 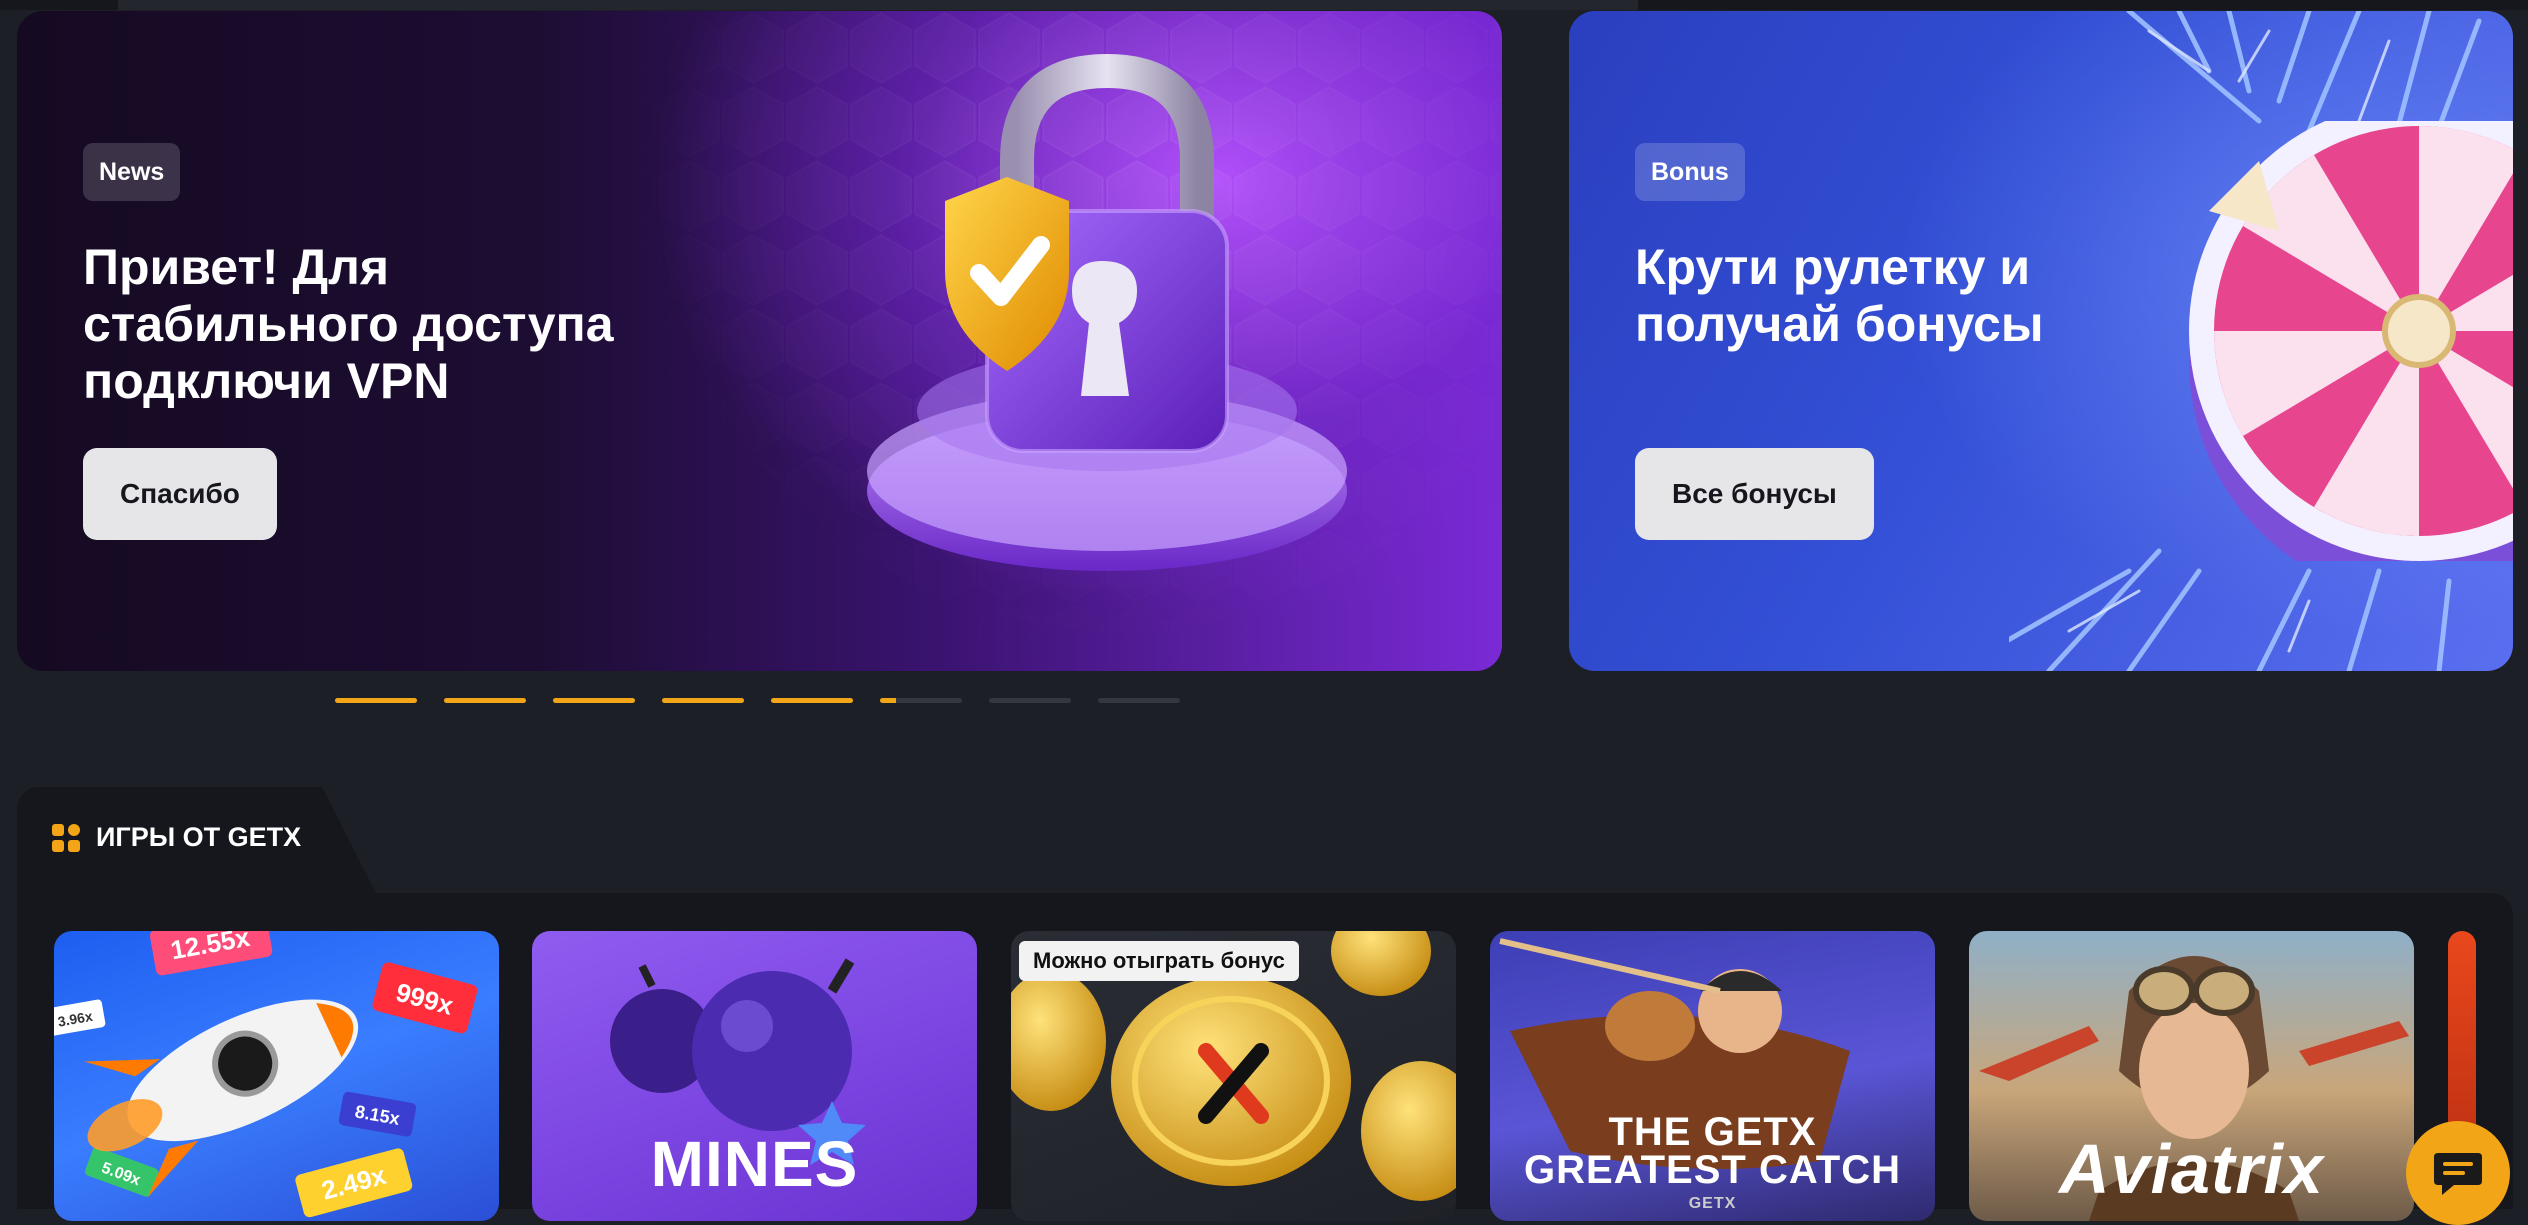 What do you see at coordinates (878, 5) in the screenshot?
I see `top-tab` at bounding box center [878, 5].